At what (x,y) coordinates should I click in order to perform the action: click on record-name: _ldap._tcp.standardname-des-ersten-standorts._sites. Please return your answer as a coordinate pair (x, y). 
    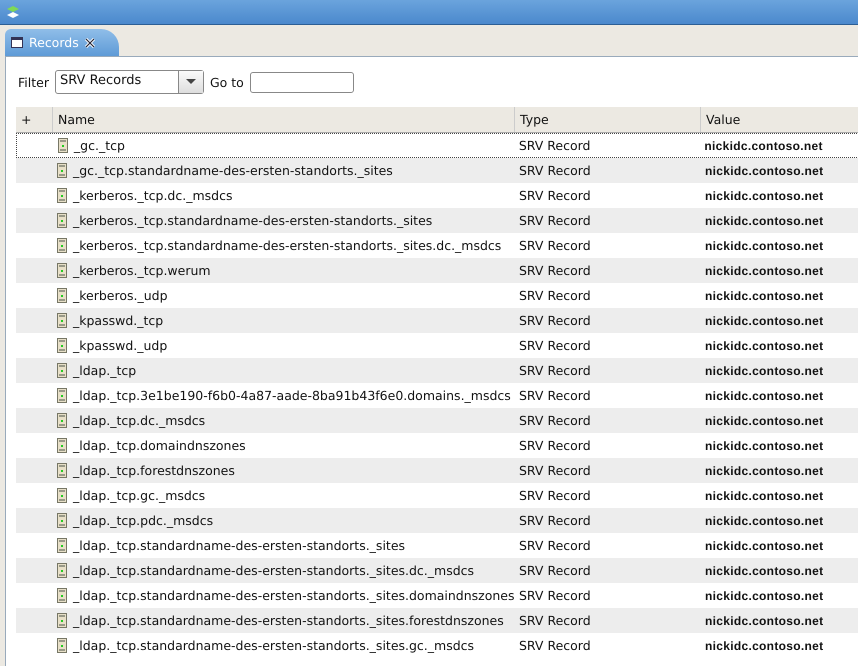
    Looking at the image, I should click on (239, 545).